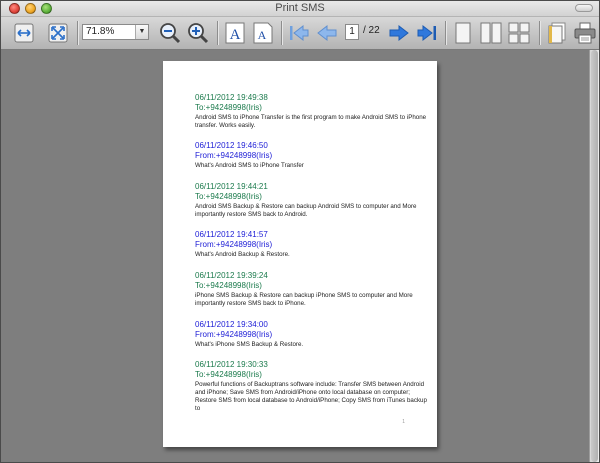 This screenshot has height=463, width=600. I want to click on single-page-view-button, so click(463, 33).